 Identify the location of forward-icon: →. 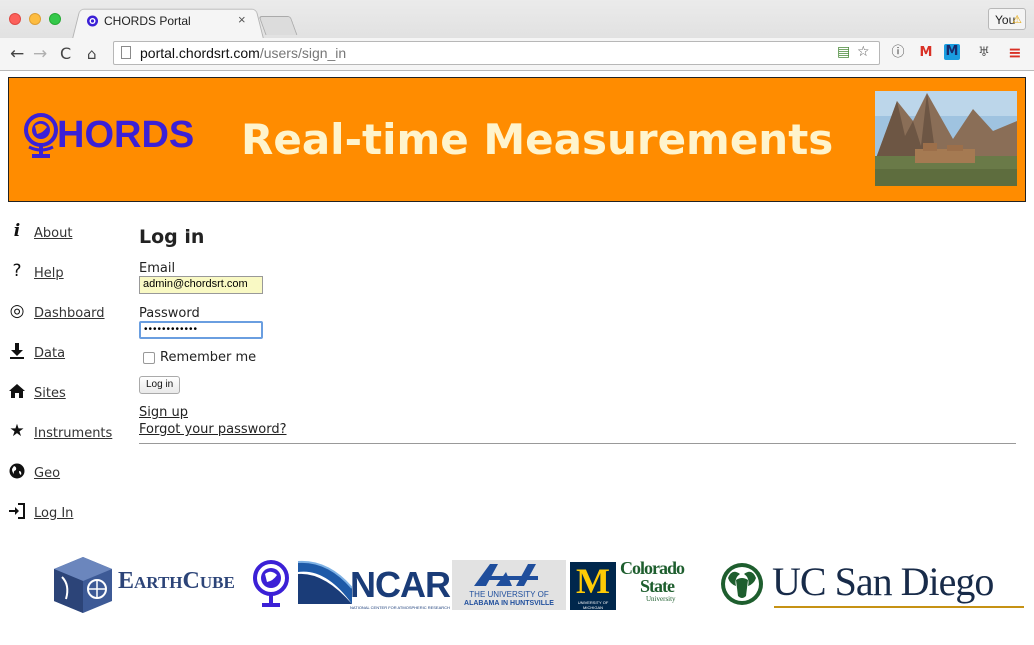
(40, 54).